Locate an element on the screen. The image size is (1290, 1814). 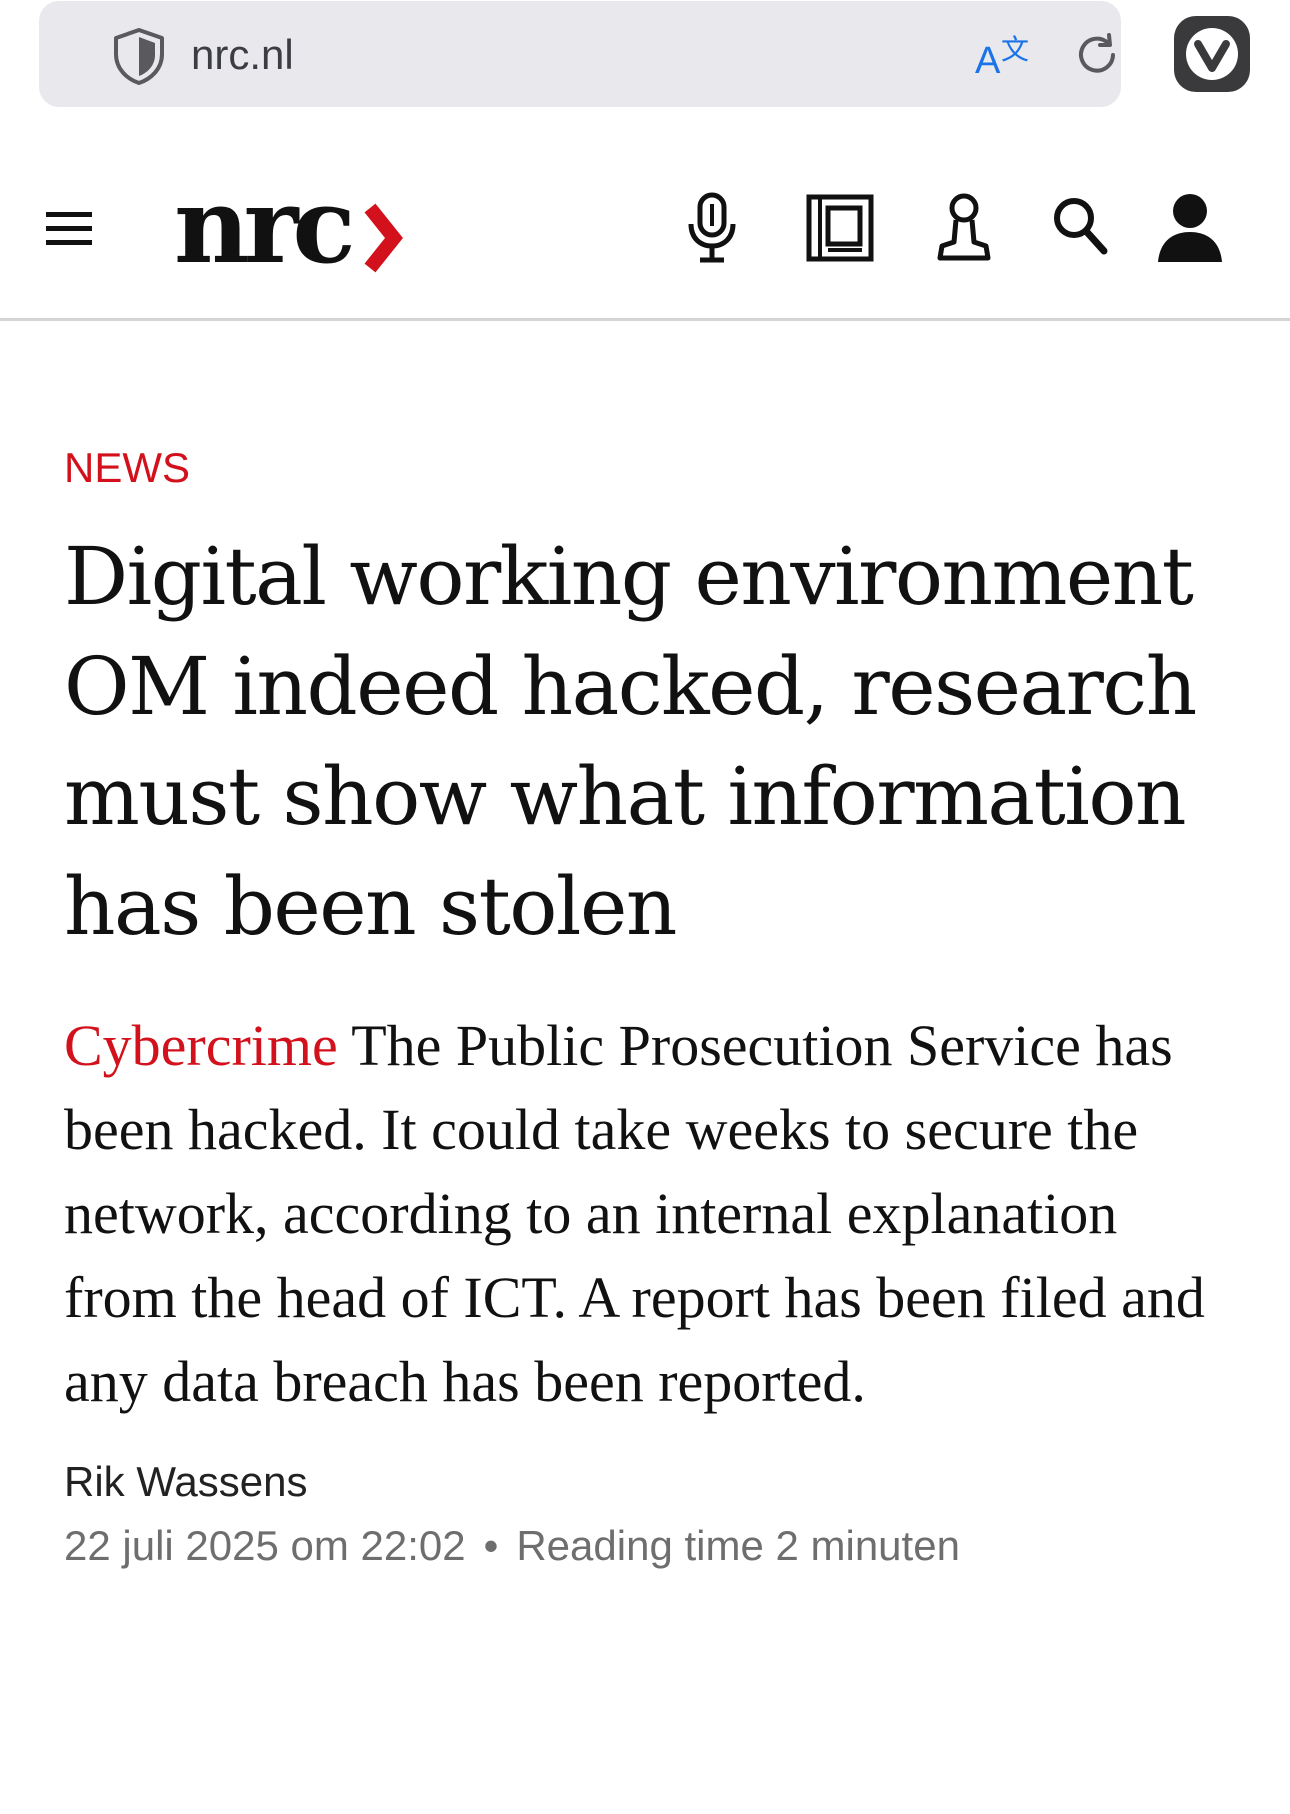
url-text: nrc.nl is located at coordinates (242, 55).